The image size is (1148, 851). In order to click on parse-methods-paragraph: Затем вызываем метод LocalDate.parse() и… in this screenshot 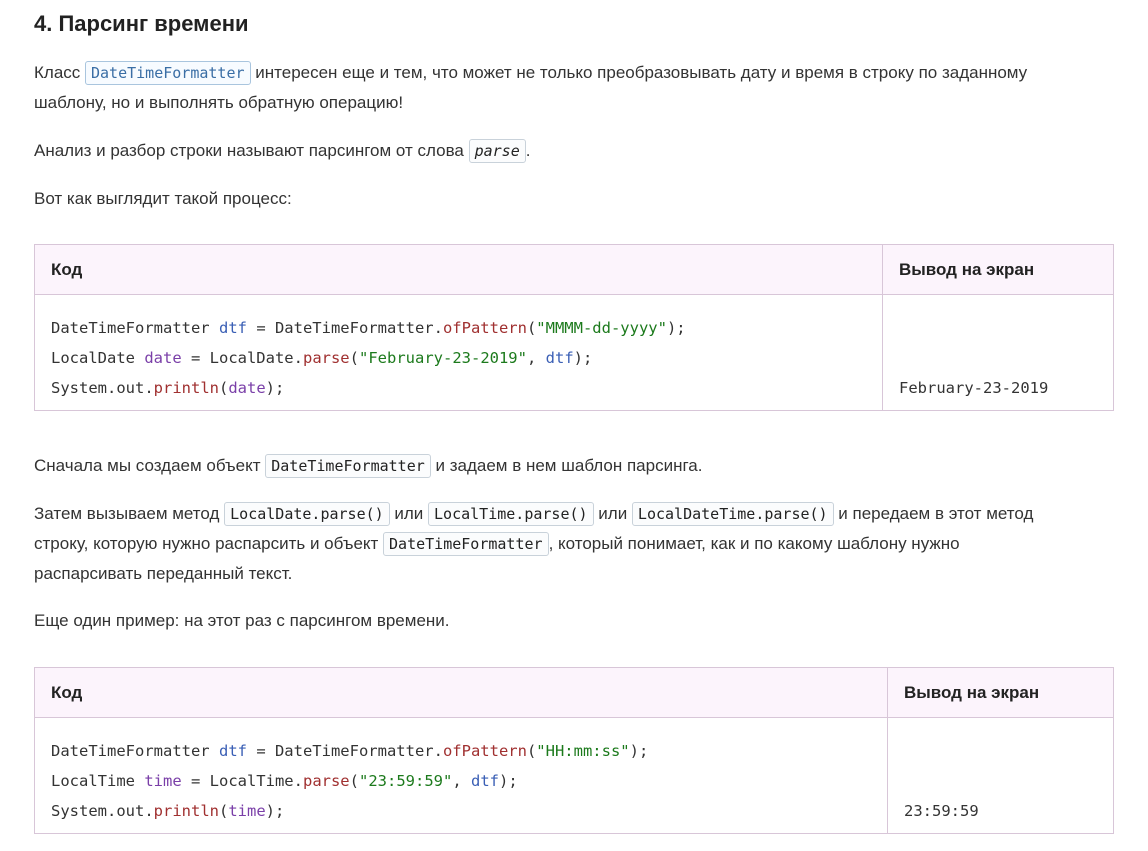, I will do `click(534, 542)`.